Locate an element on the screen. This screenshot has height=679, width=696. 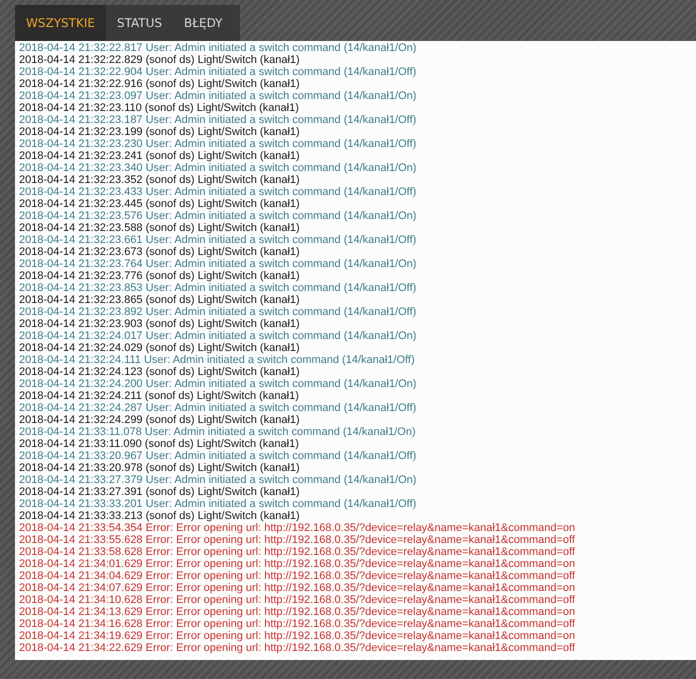
tab: WSZYSTKIE is located at coordinates (60, 23).